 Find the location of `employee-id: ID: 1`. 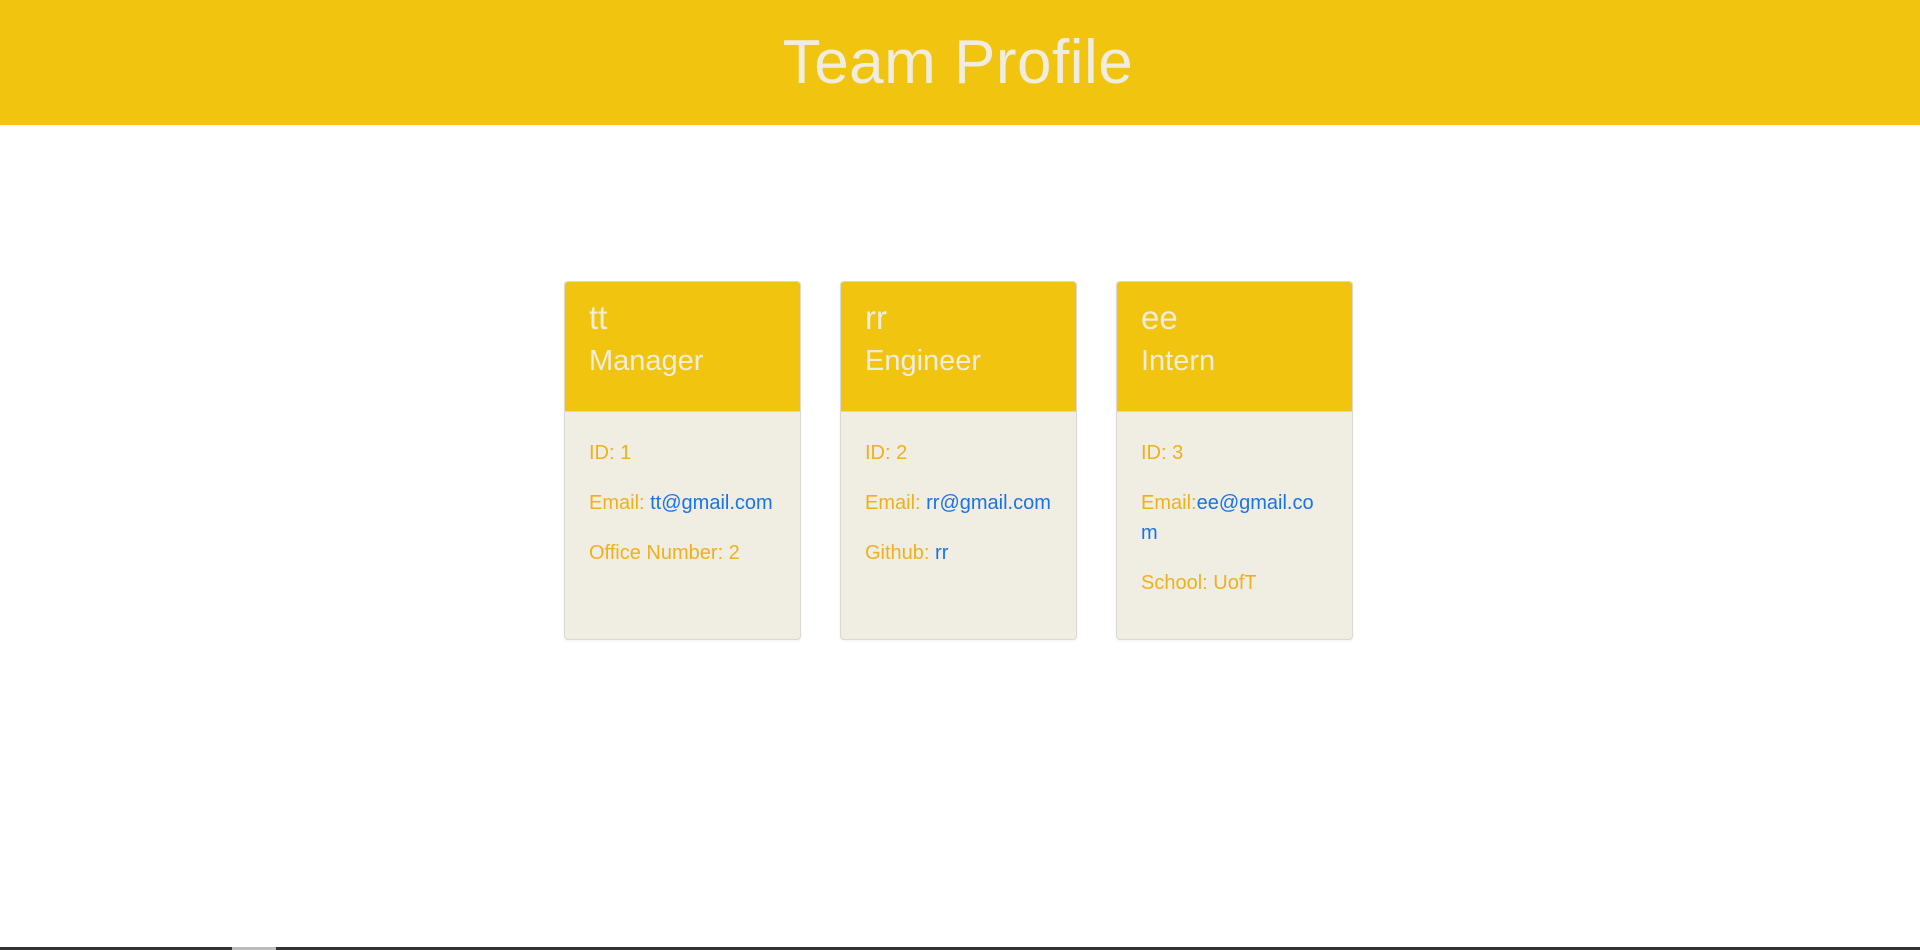

employee-id: ID: 1 is located at coordinates (610, 453).